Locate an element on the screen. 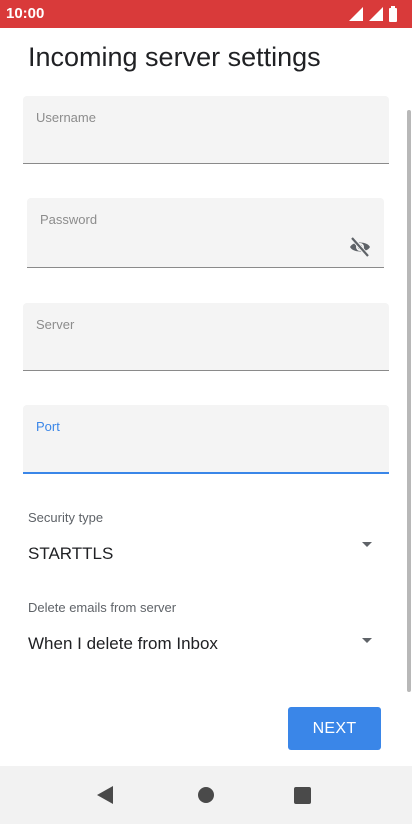 The height and width of the screenshot is (824, 412). password-field: Password is located at coordinates (205, 233).